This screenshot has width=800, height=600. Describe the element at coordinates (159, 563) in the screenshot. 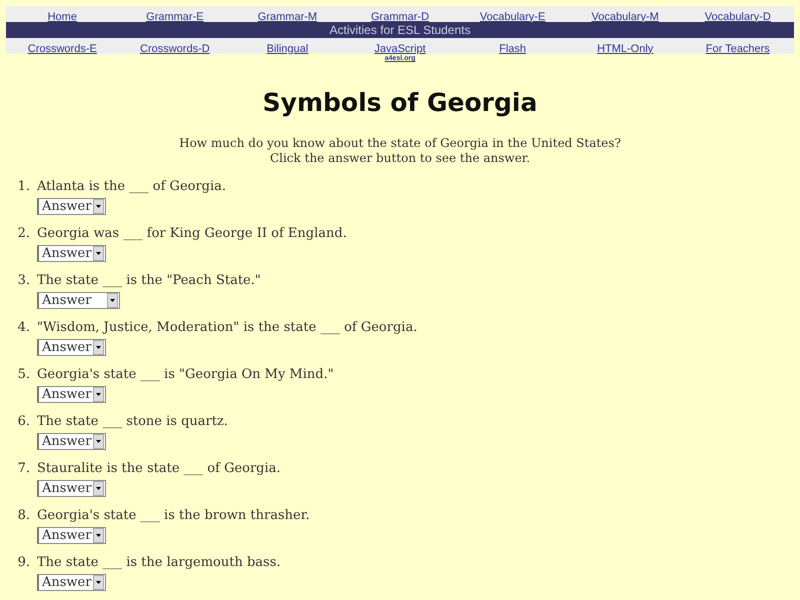

I see `question-text: The state ___ is the largemouth bass.` at that location.